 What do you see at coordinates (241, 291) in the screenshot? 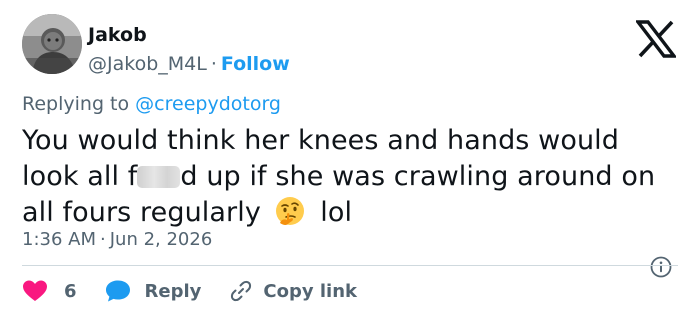
I see `link-icon` at bounding box center [241, 291].